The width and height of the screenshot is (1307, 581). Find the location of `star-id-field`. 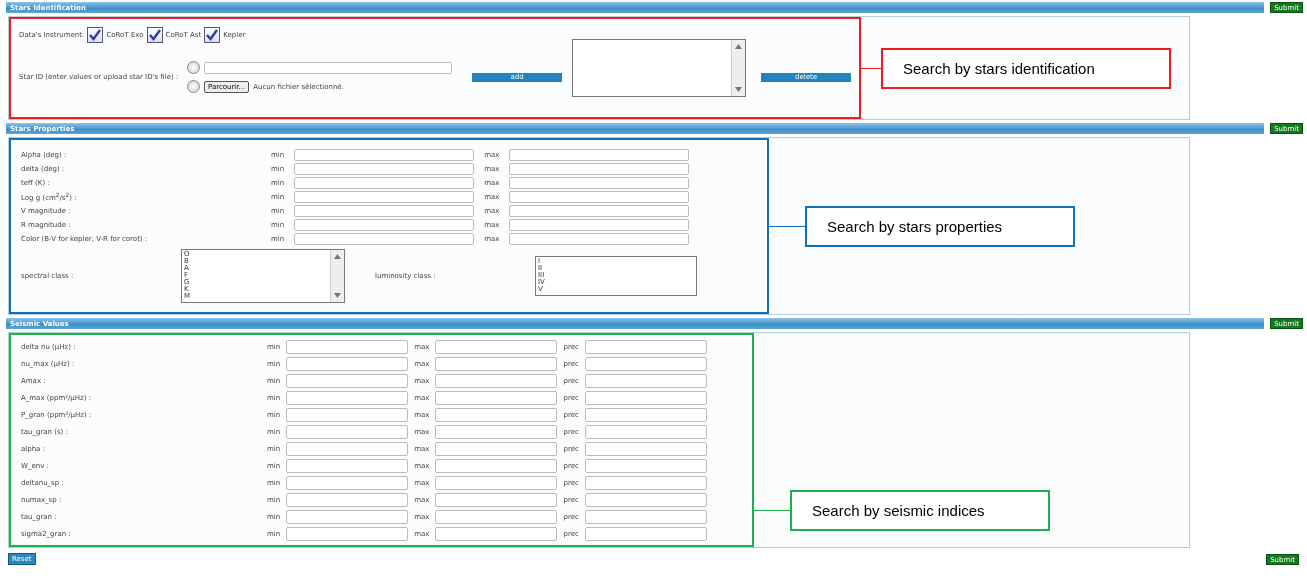

star-id-field is located at coordinates (328, 67).